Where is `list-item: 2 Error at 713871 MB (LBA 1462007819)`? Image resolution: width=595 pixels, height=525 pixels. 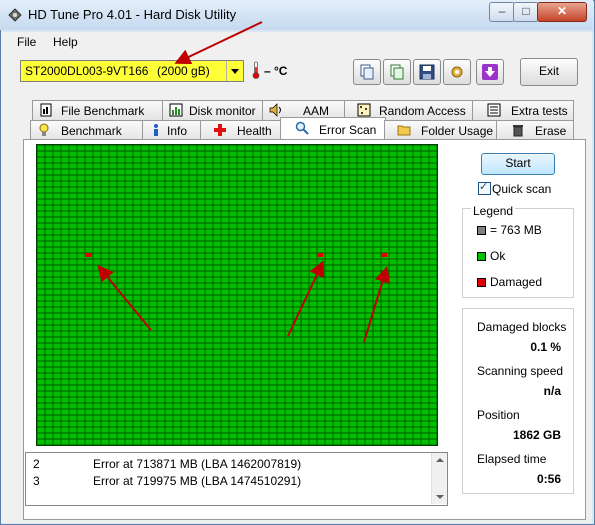
list-item: 2 Error at 713871 MB (LBA 1462007819) is located at coordinates (167, 464).